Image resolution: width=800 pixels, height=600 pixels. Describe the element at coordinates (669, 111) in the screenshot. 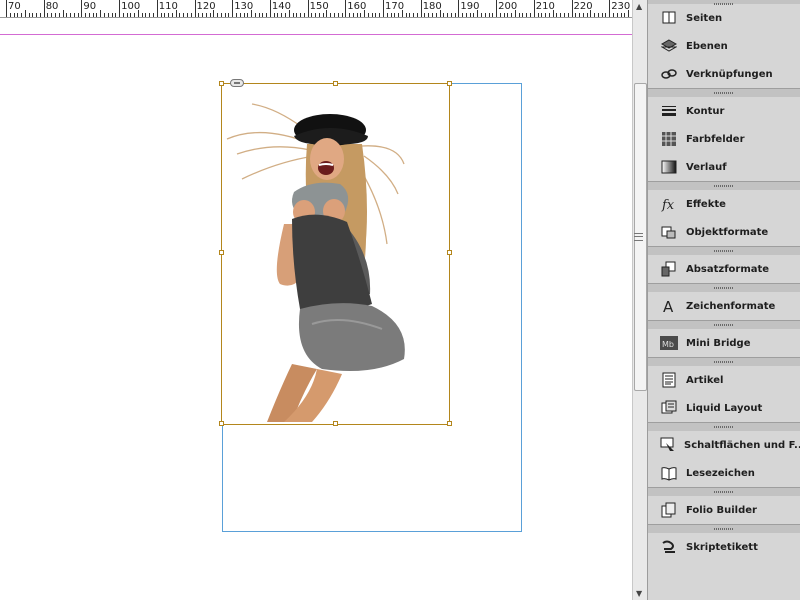

I see `stroke-icon` at that location.